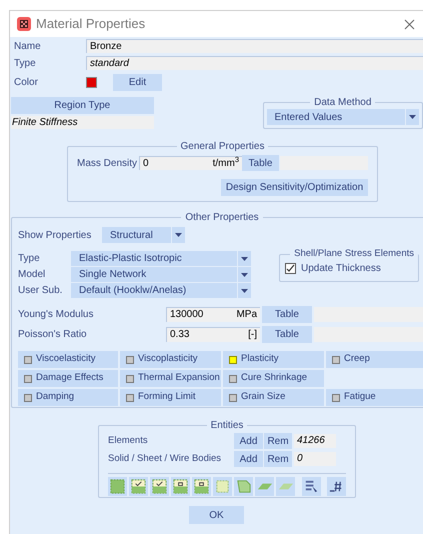 Image resolution: width=423 pixels, height=534 pixels. Describe the element at coordinates (374, 397) in the screenshot. I see `option-toggle: Fatigue` at that location.